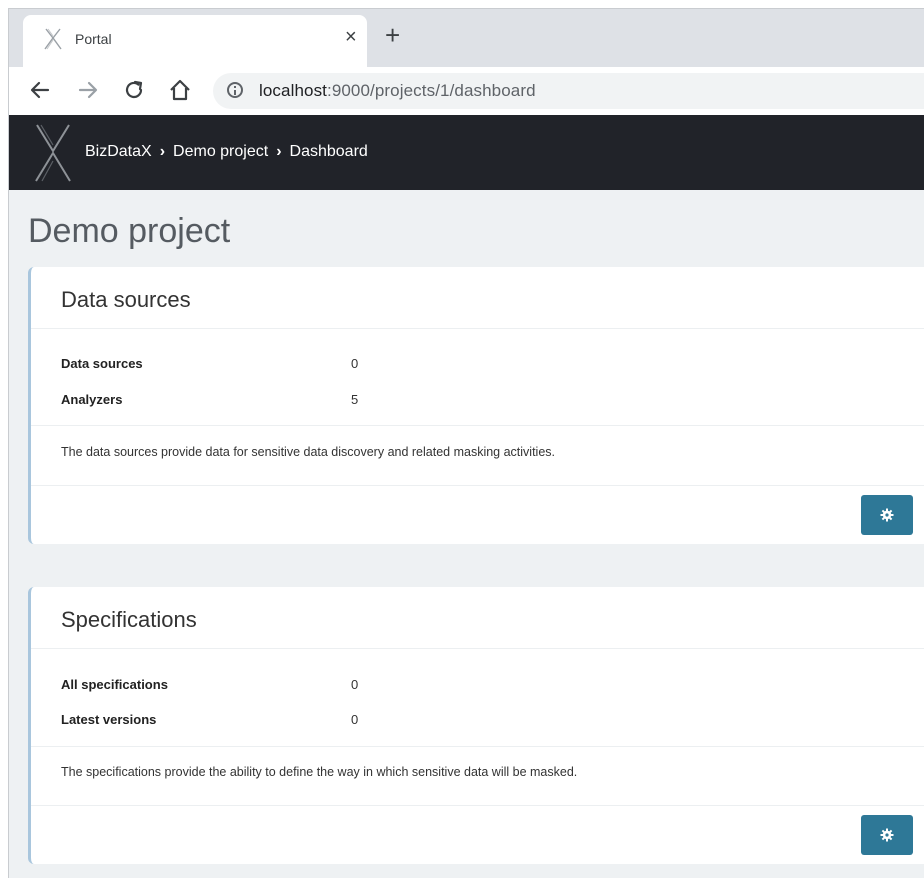 This screenshot has width=924, height=878. Describe the element at coordinates (134, 90) in the screenshot. I see `reload-icon` at that location.